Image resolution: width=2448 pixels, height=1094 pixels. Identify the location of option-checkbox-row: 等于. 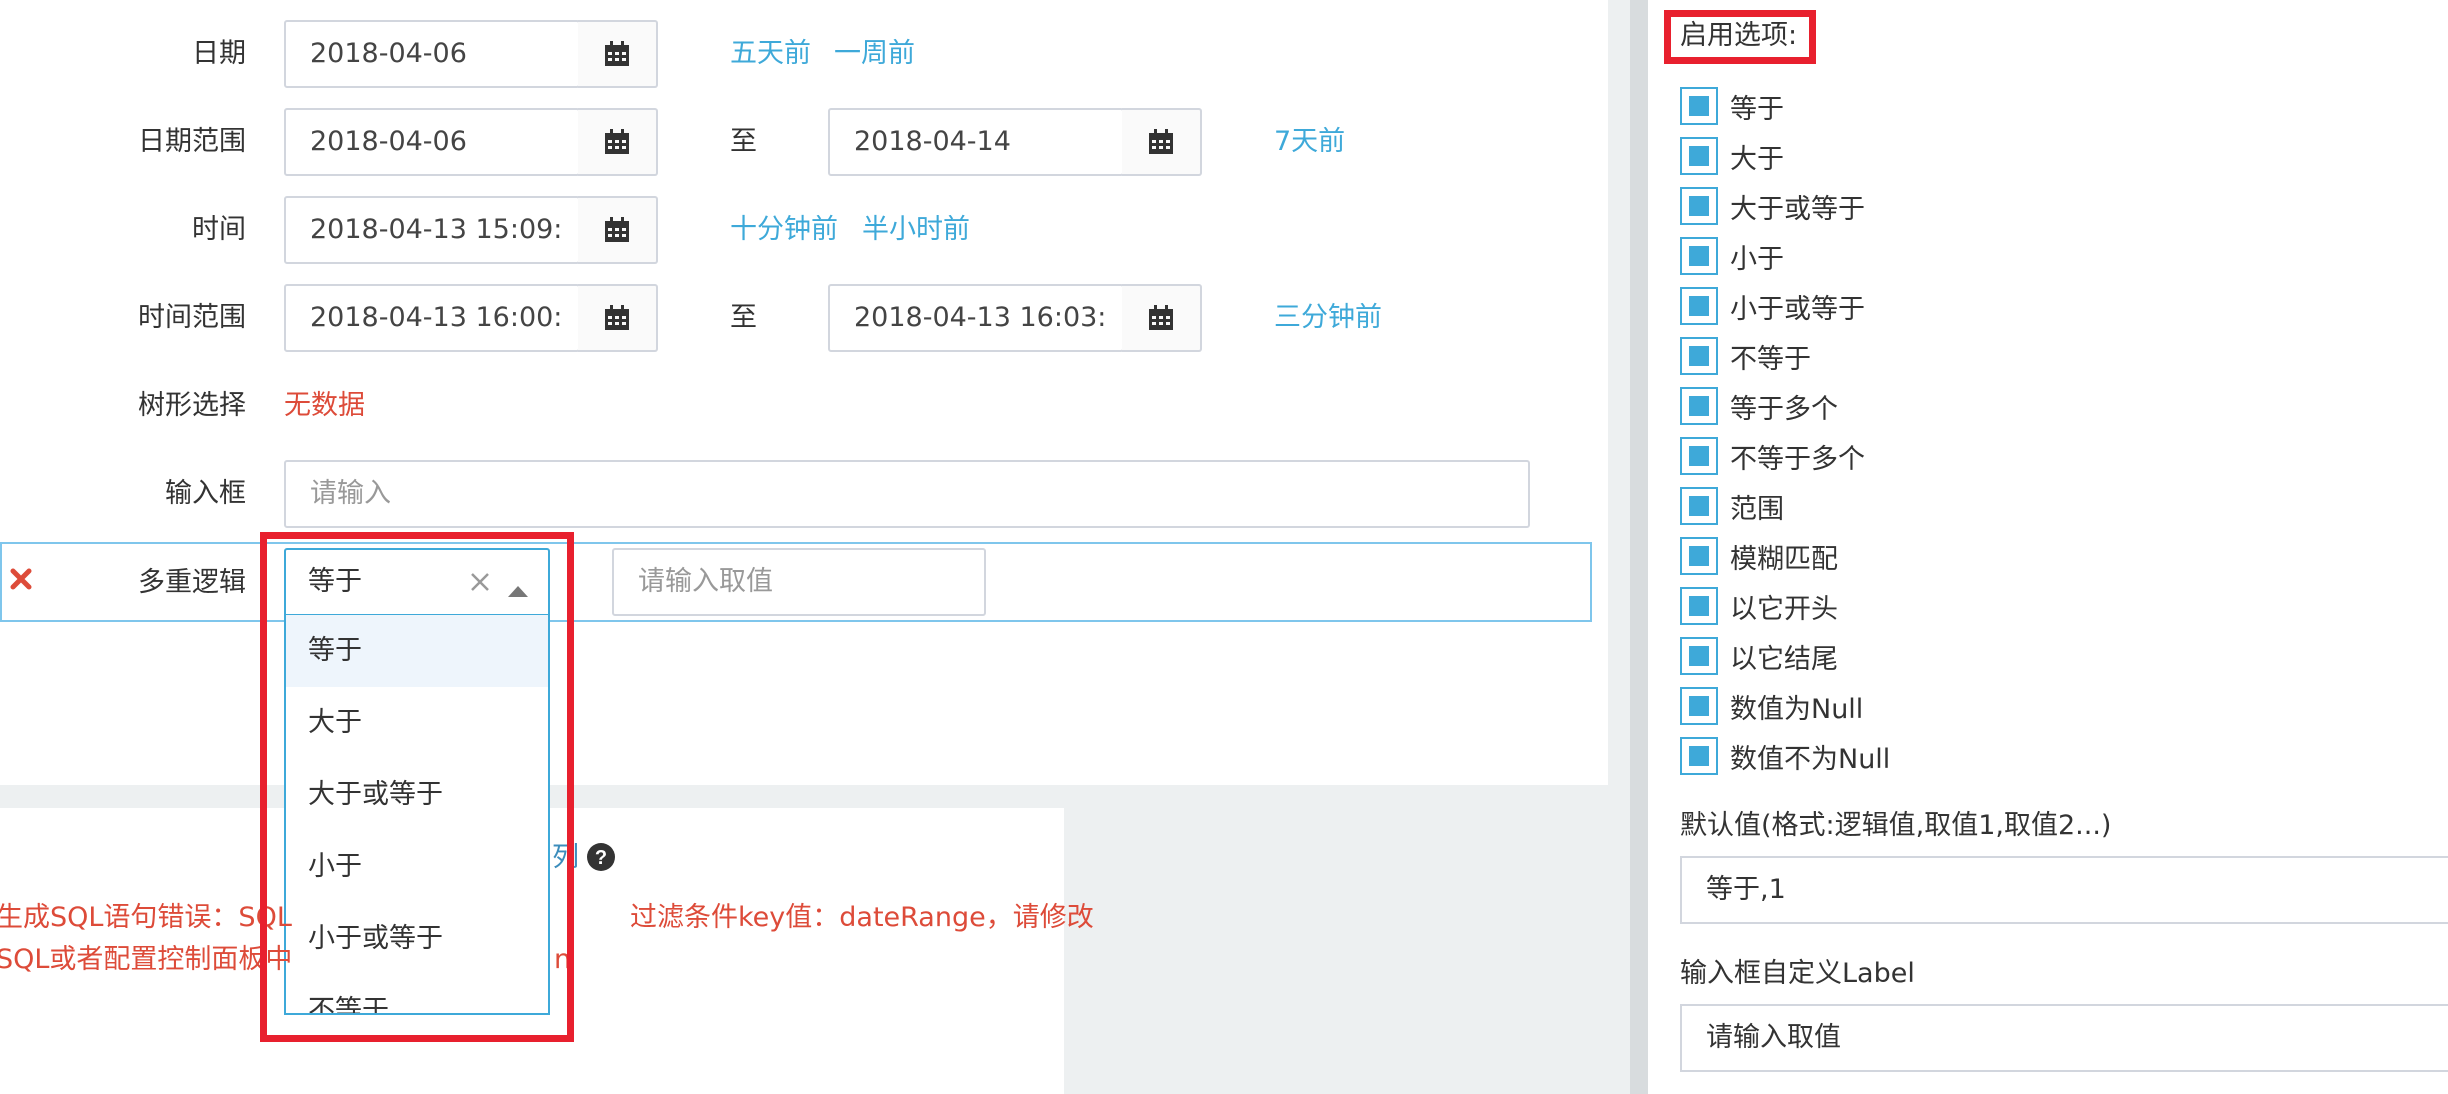
(1732, 106).